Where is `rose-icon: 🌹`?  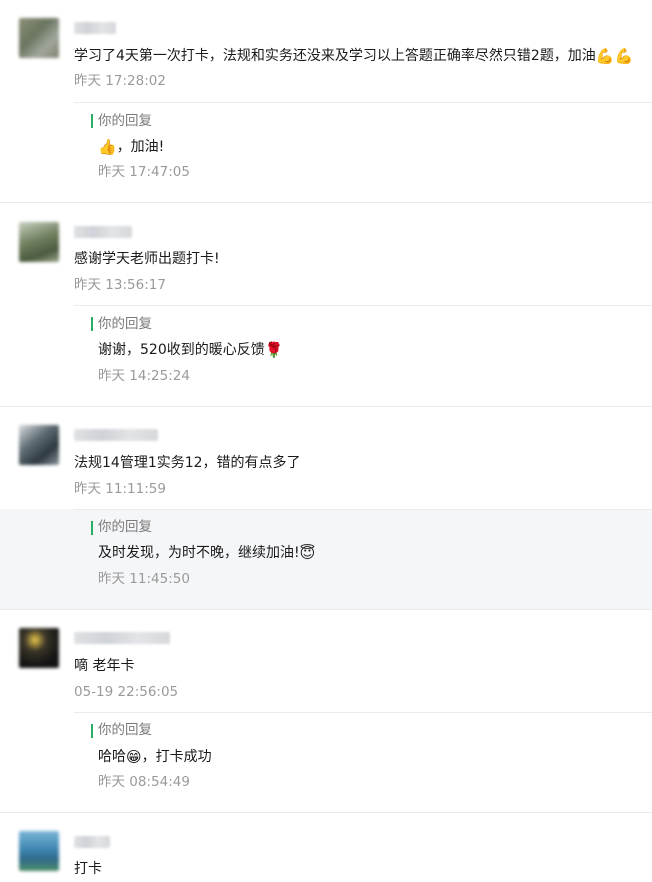
rose-icon: 🌹 is located at coordinates (274, 350).